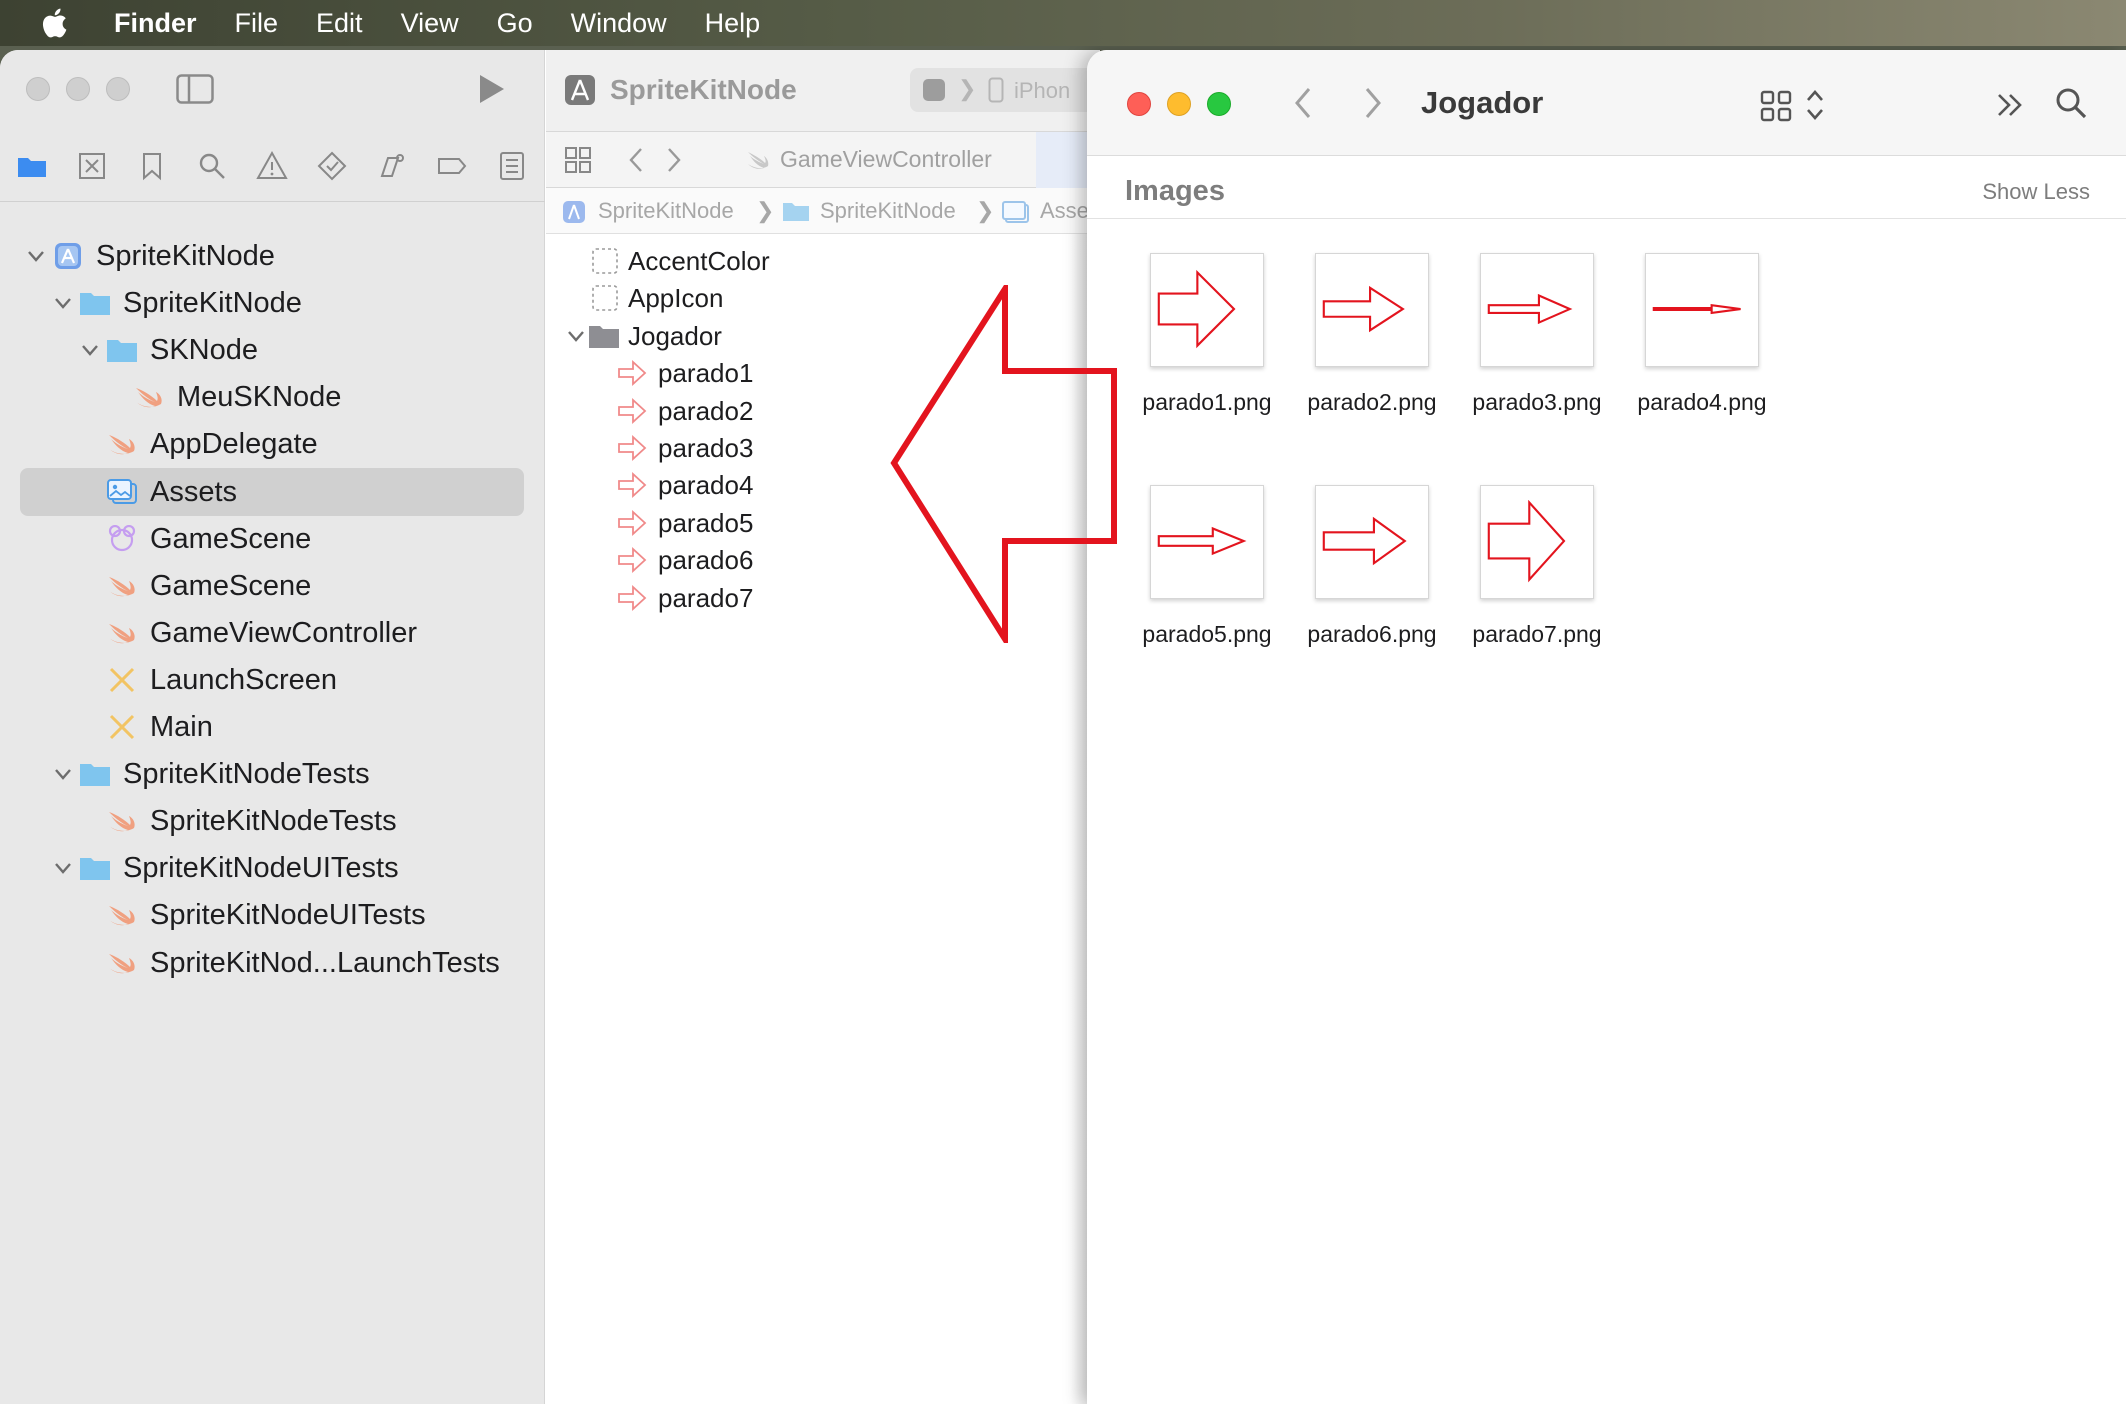 This screenshot has height=1404, width=2126. I want to click on menu-window: Window, so click(619, 23).